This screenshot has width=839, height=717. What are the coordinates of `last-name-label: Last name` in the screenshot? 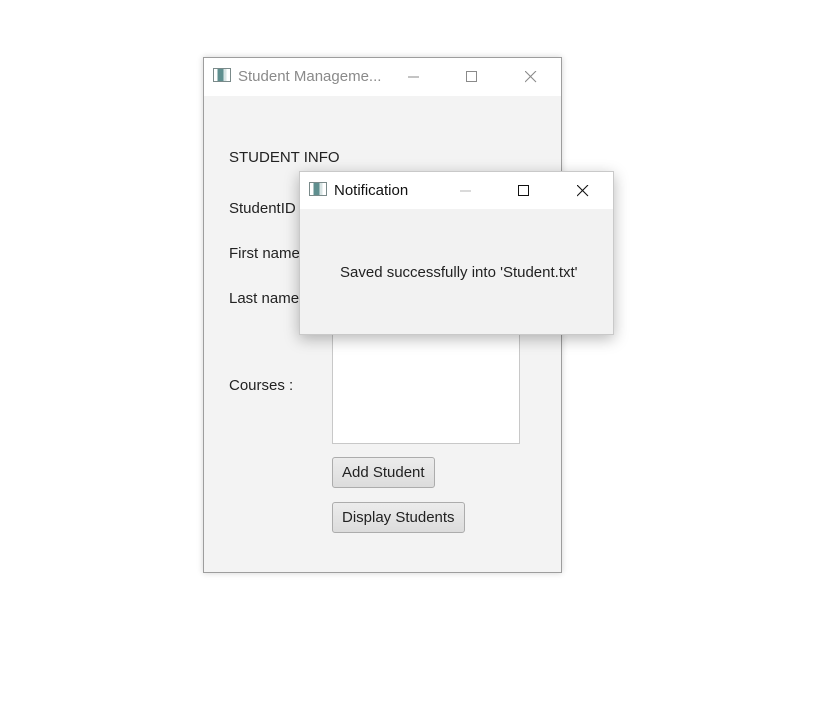 It's located at (264, 298).